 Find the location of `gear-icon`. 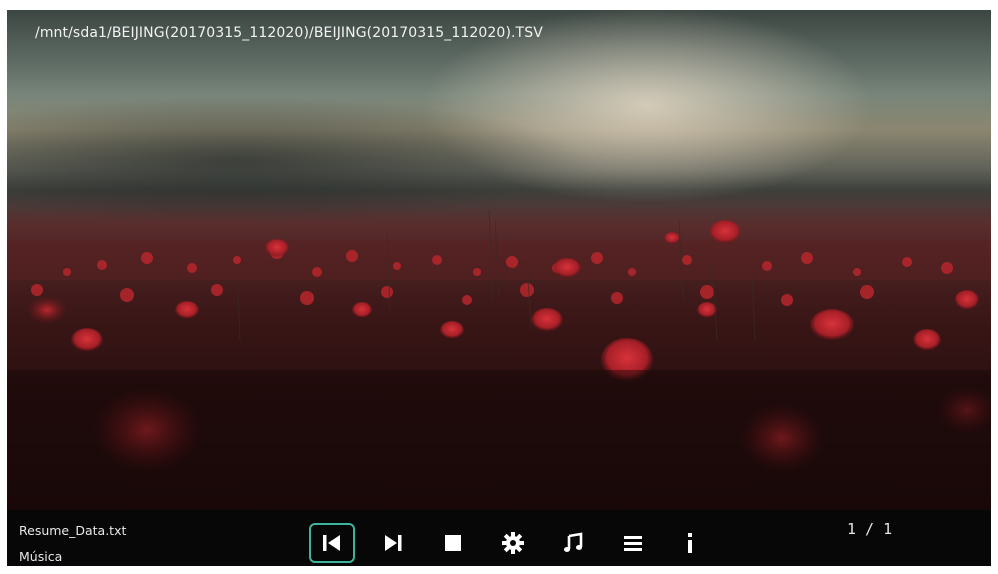

gear-icon is located at coordinates (513, 543).